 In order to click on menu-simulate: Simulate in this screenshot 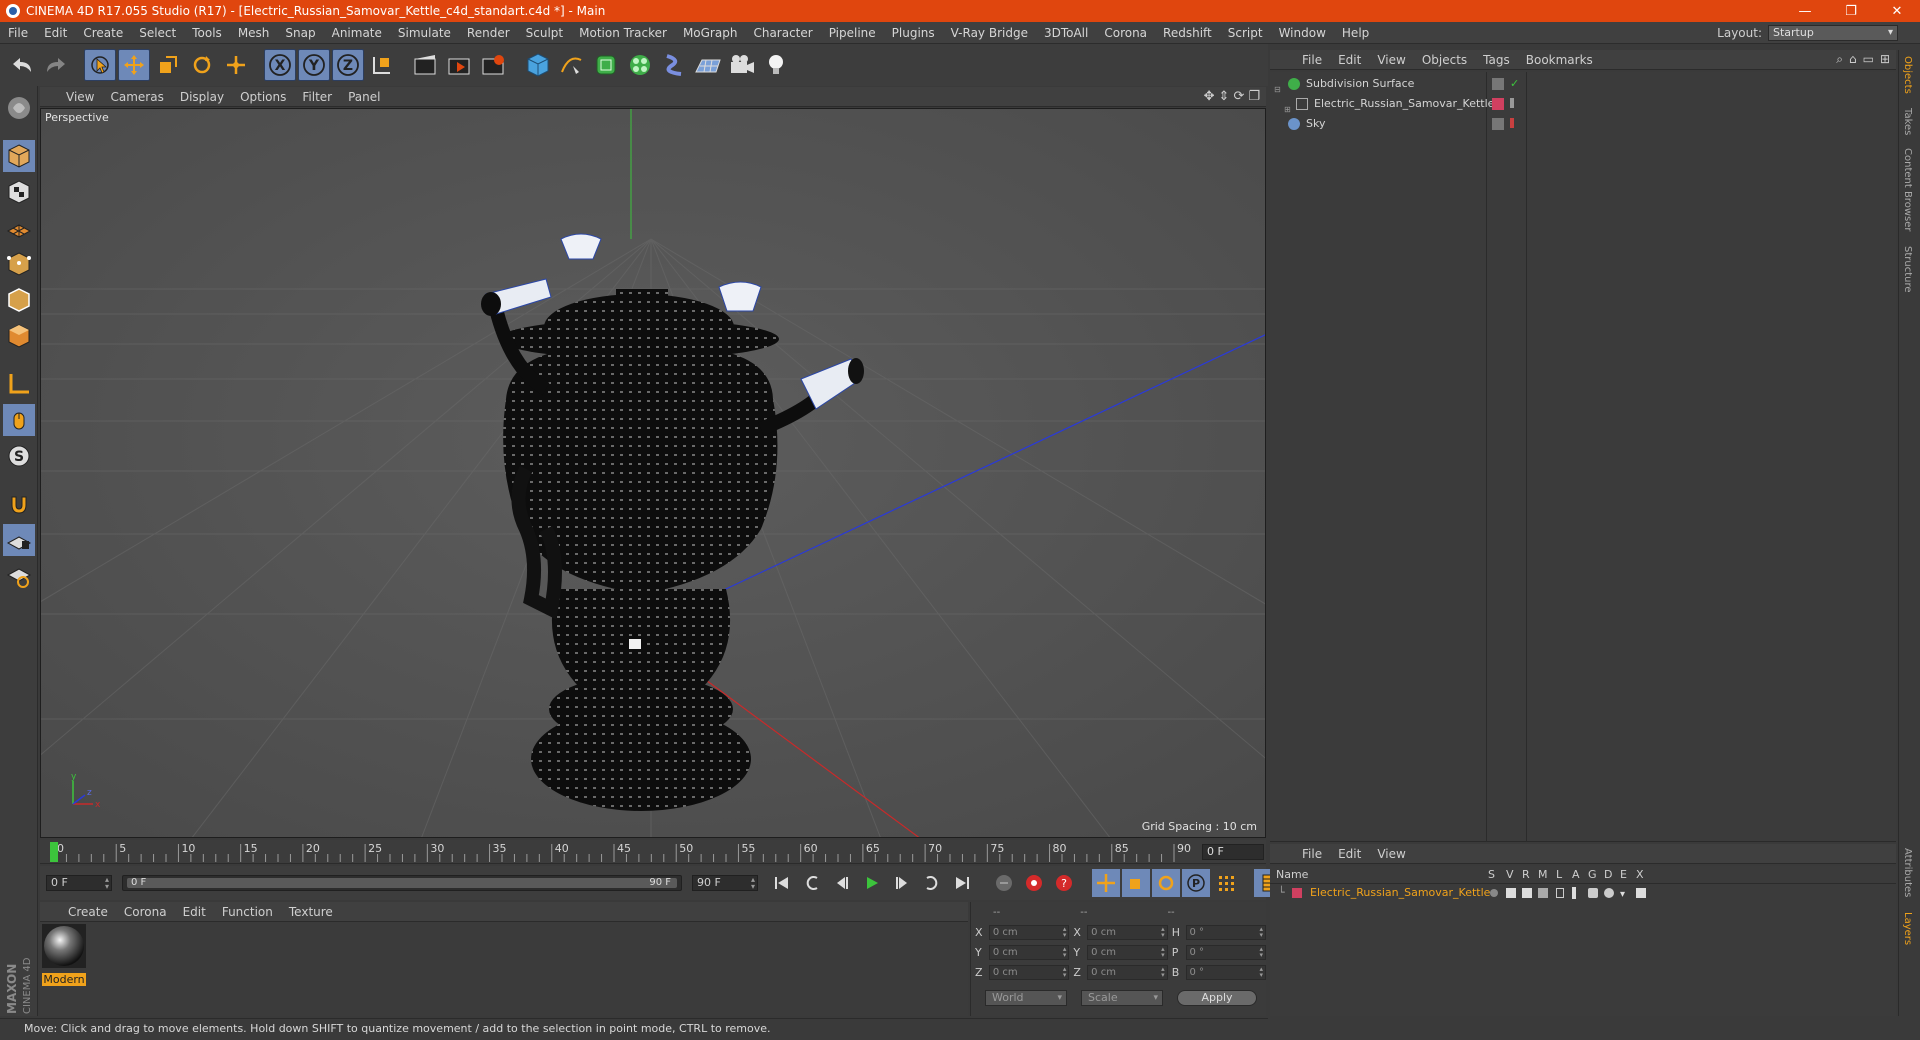, I will do `click(424, 33)`.